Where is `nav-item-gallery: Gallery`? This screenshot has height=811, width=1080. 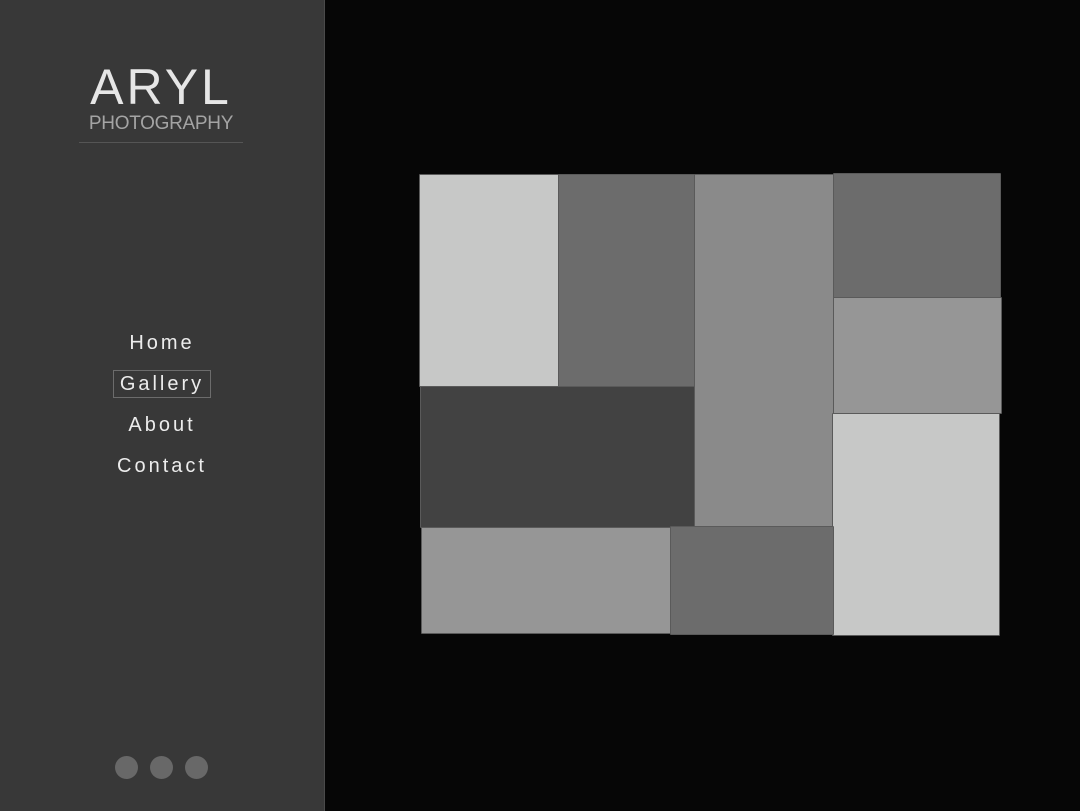
nav-item-gallery: Gallery is located at coordinates (162, 390).